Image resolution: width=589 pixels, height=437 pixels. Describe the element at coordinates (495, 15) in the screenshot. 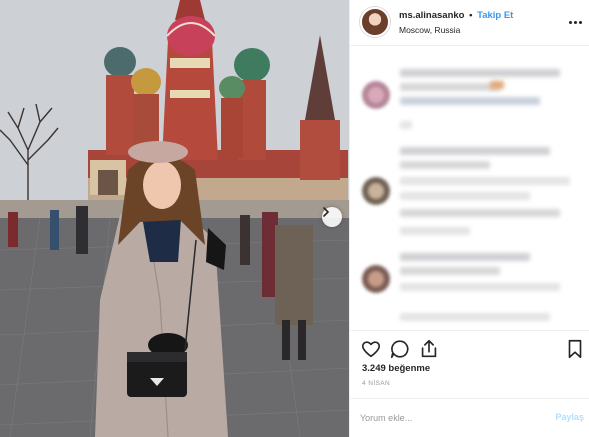

I see `follow-button: Takip Et` at that location.